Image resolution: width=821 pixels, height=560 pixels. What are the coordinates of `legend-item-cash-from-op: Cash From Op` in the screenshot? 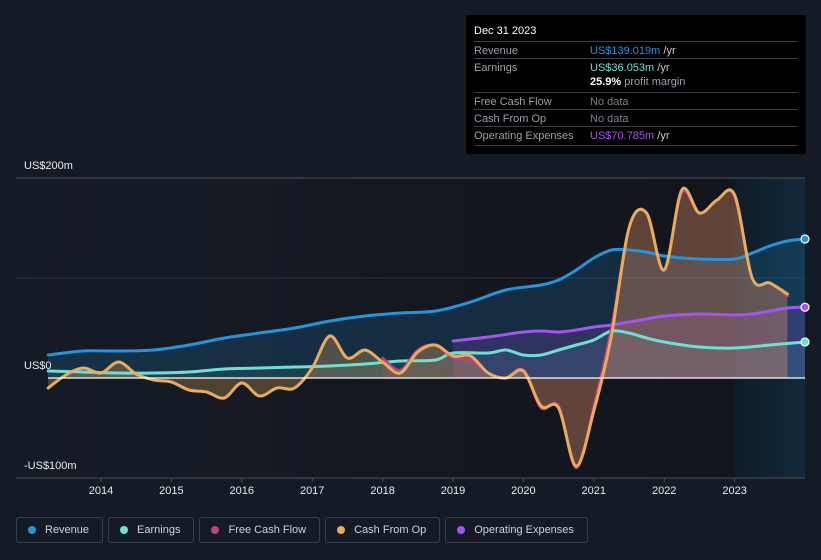 It's located at (383, 530).